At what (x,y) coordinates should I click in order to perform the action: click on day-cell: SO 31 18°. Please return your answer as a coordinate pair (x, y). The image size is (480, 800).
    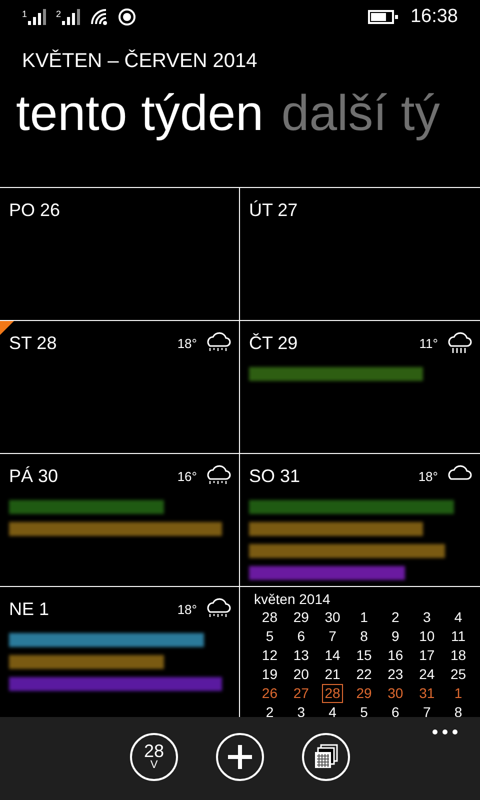
    Looking at the image, I should click on (360, 519).